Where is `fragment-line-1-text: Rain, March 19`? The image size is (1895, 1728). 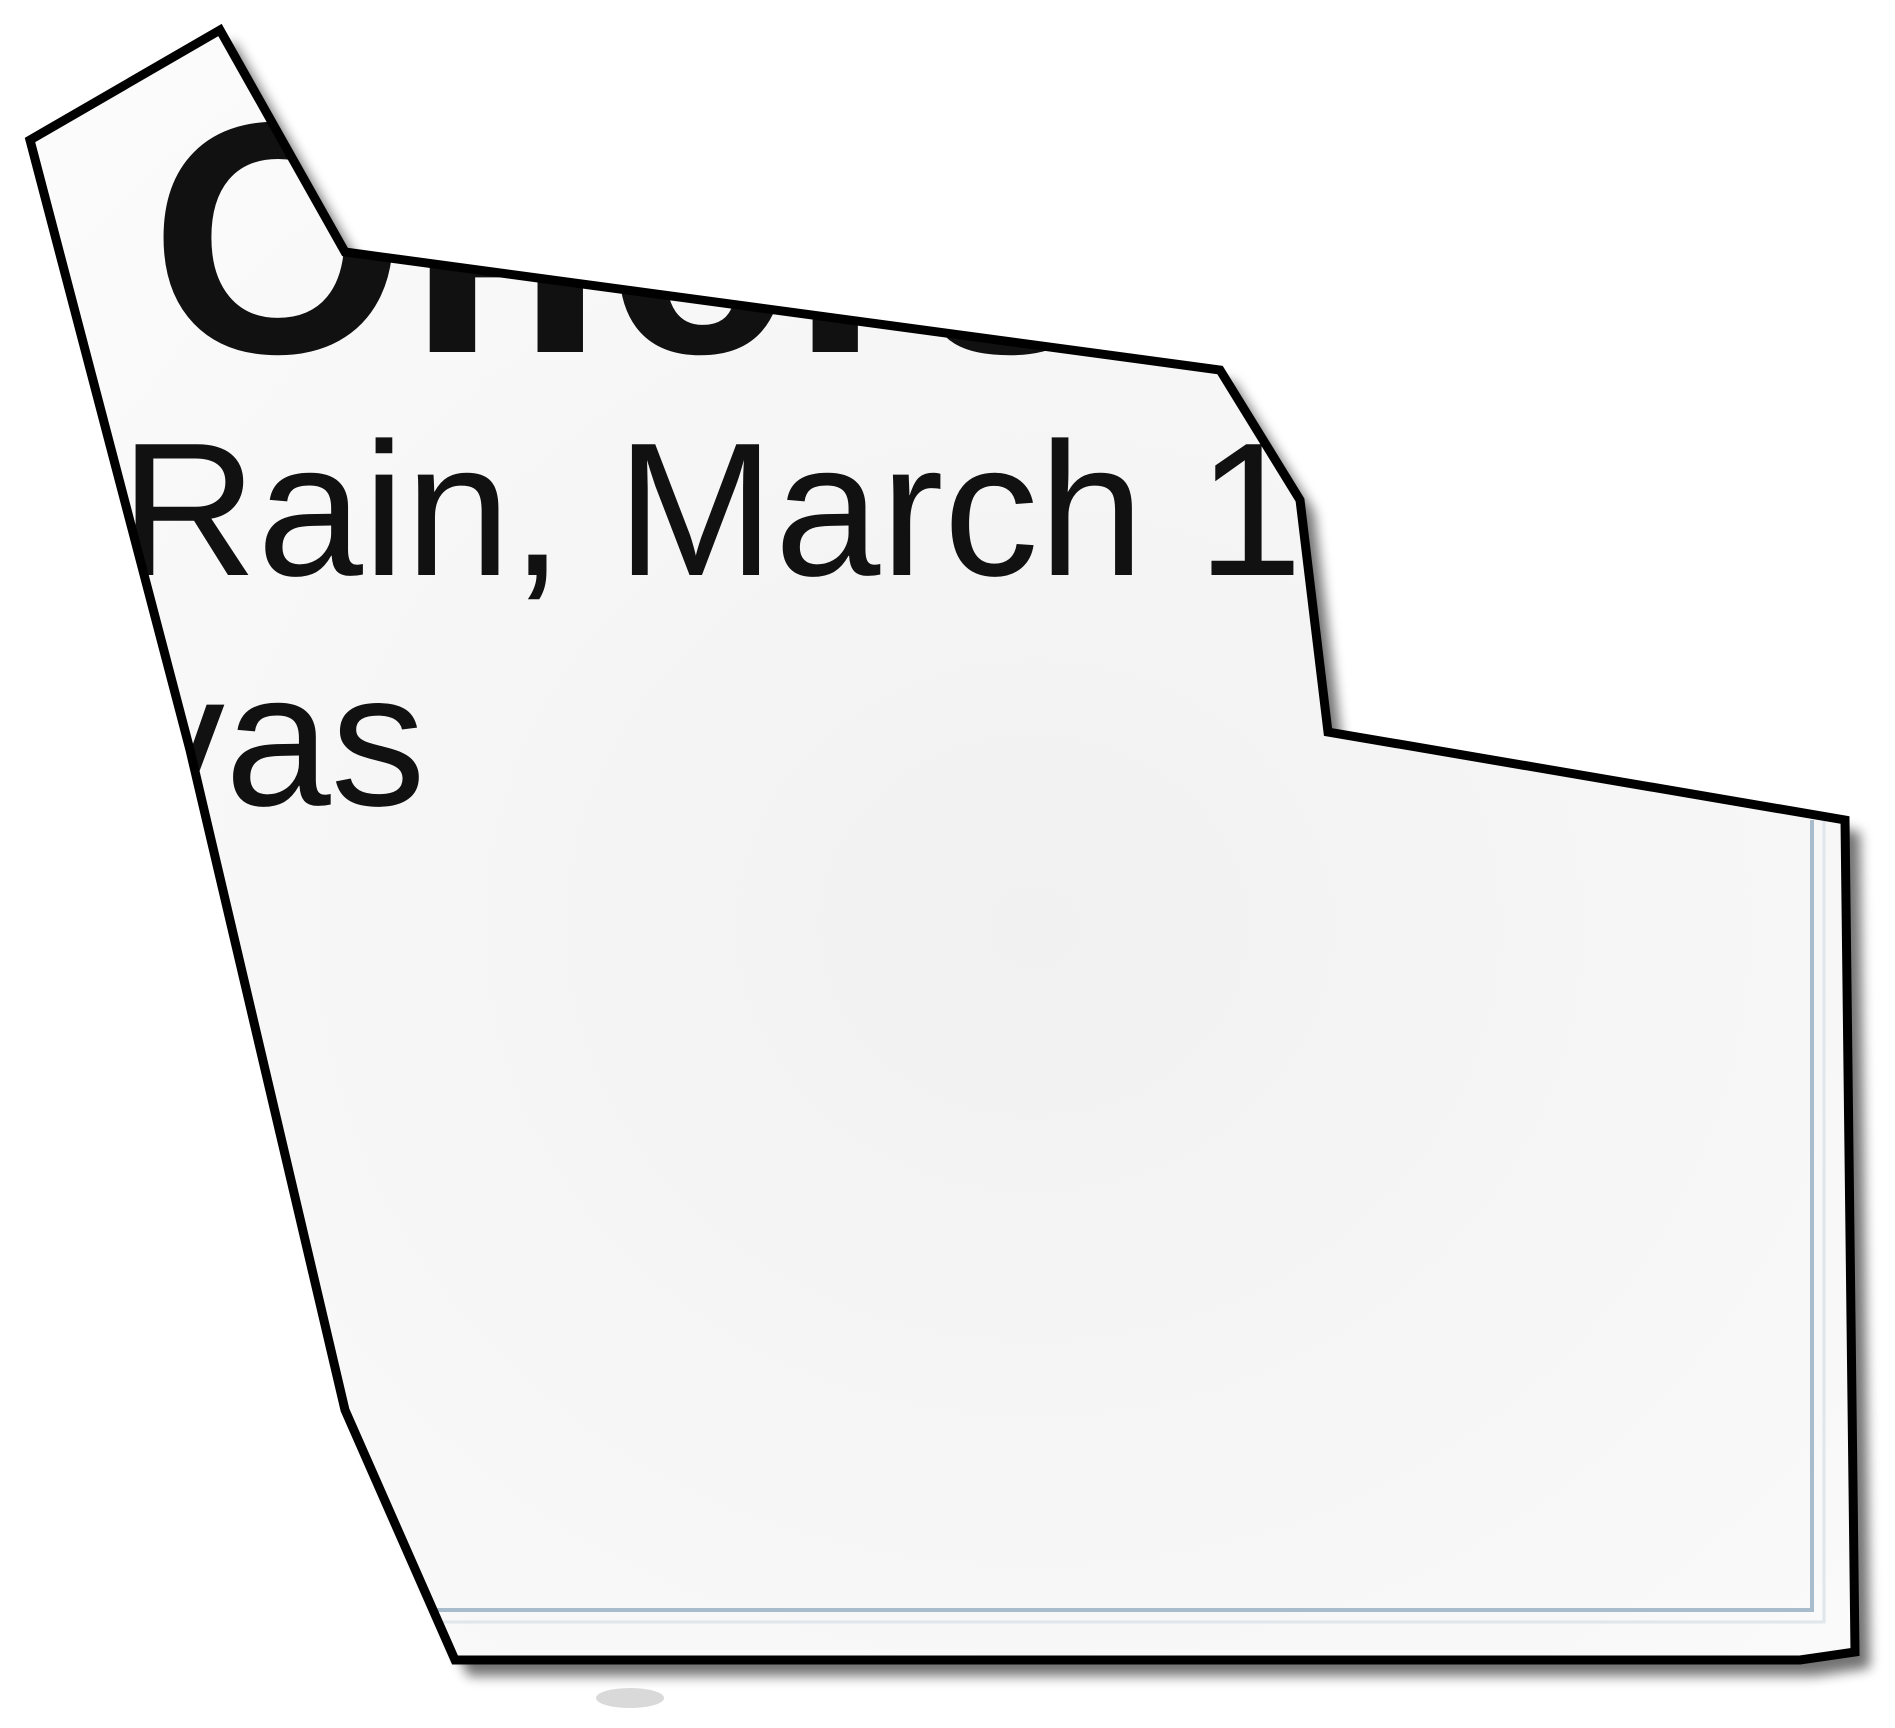
fragment-line-1-text: Rain, March 19 is located at coordinates (764, 510).